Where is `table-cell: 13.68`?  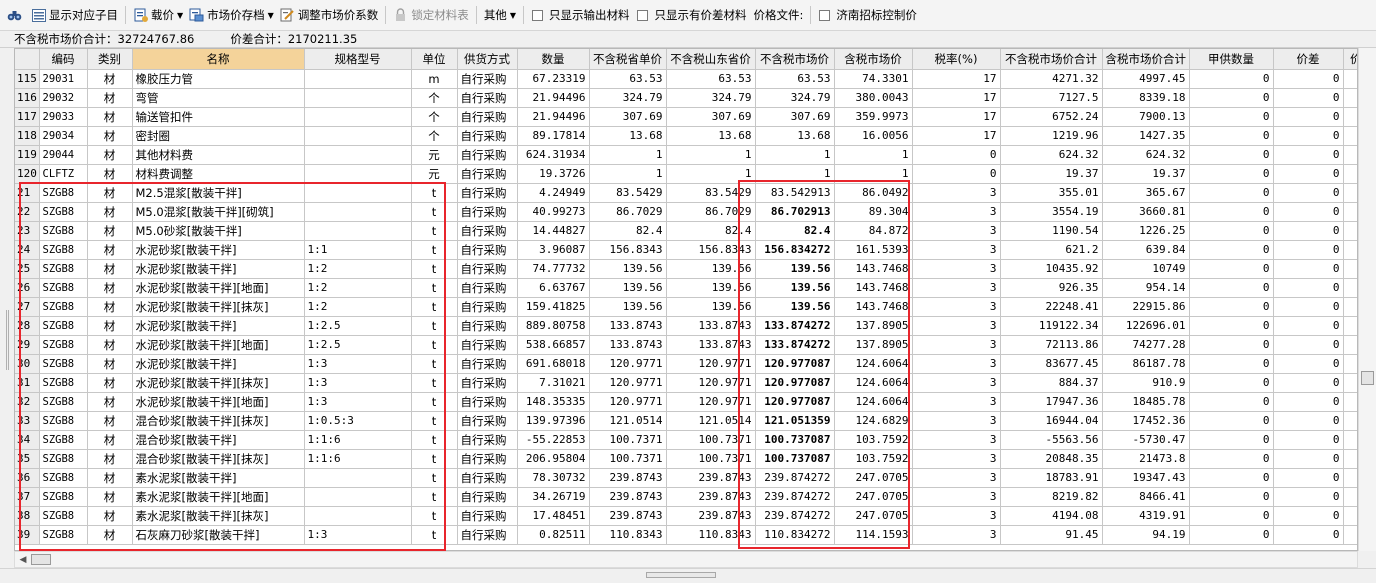
table-cell: 13.68 is located at coordinates (711, 136).